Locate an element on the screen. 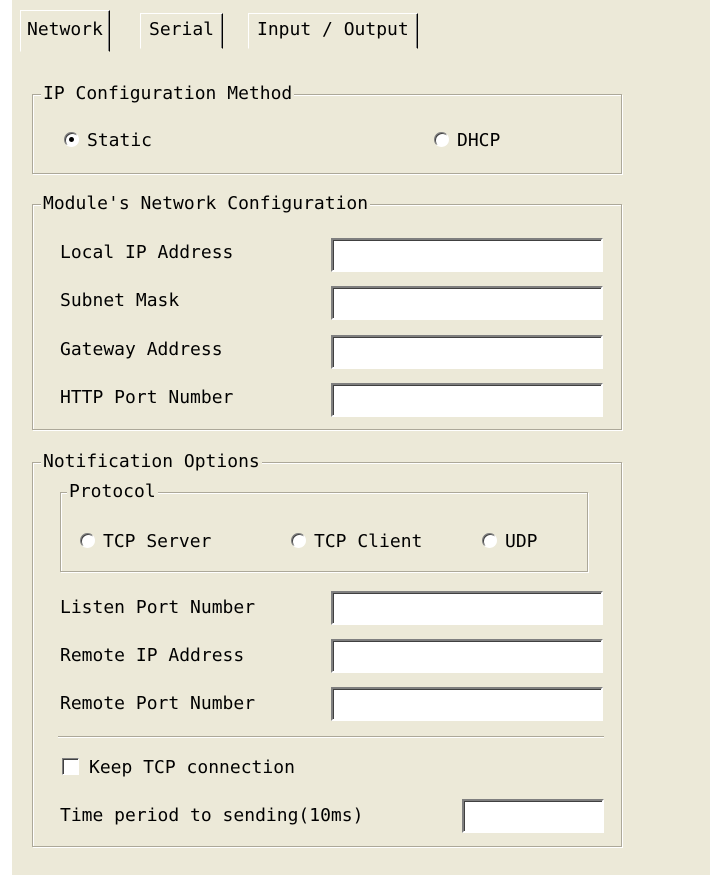 This screenshot has width=710, height=875. subnet-mask-input is located at coordinates (467, 303).